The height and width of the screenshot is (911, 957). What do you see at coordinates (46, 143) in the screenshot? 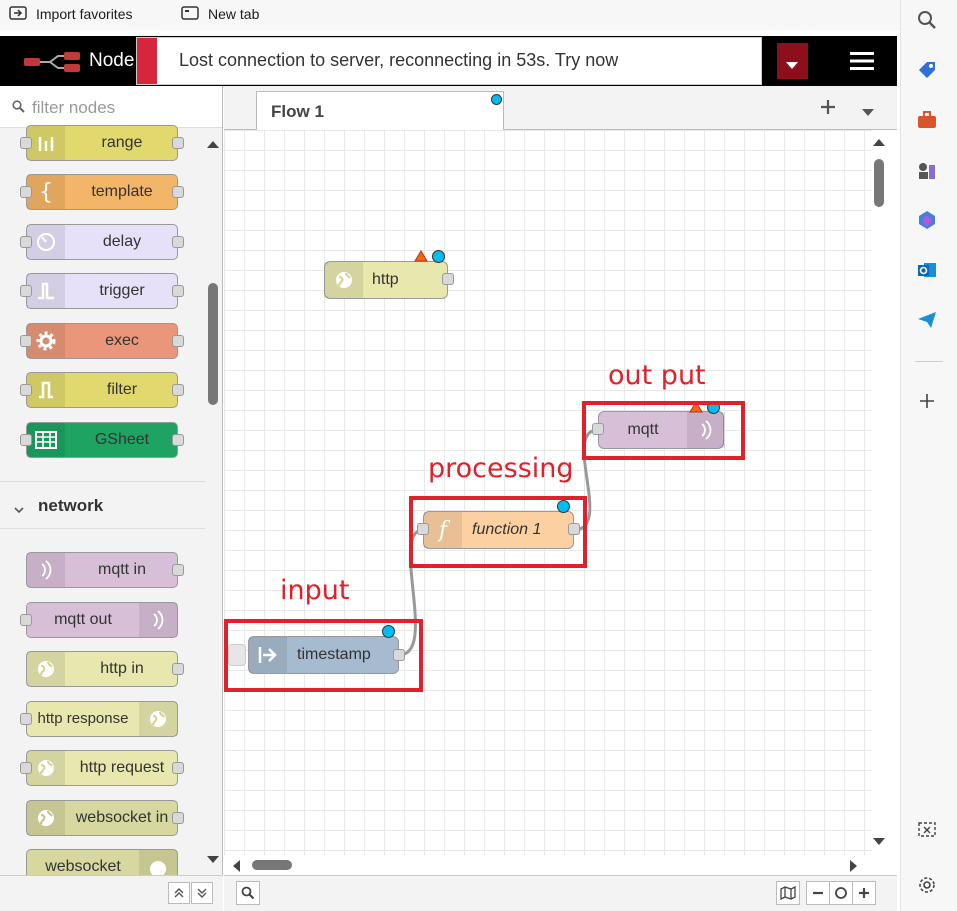
I see `range-icon` at bounding box center [46, 143].